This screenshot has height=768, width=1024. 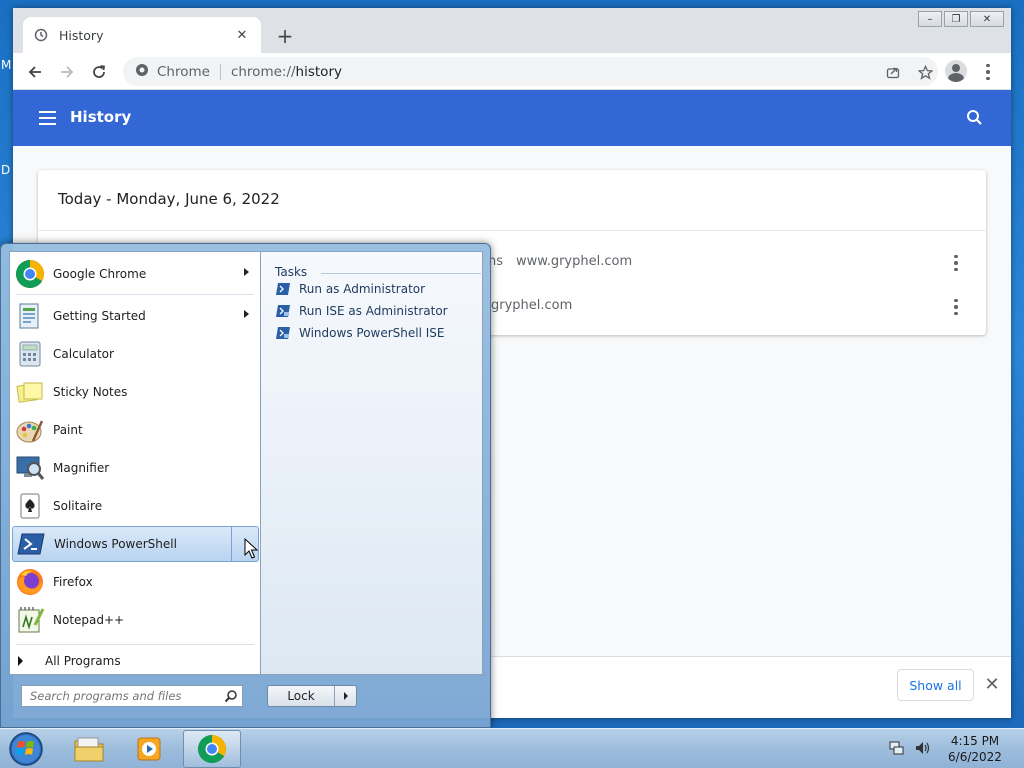 I want to click on expand-arrow-icon, so click(x=20, y=661).